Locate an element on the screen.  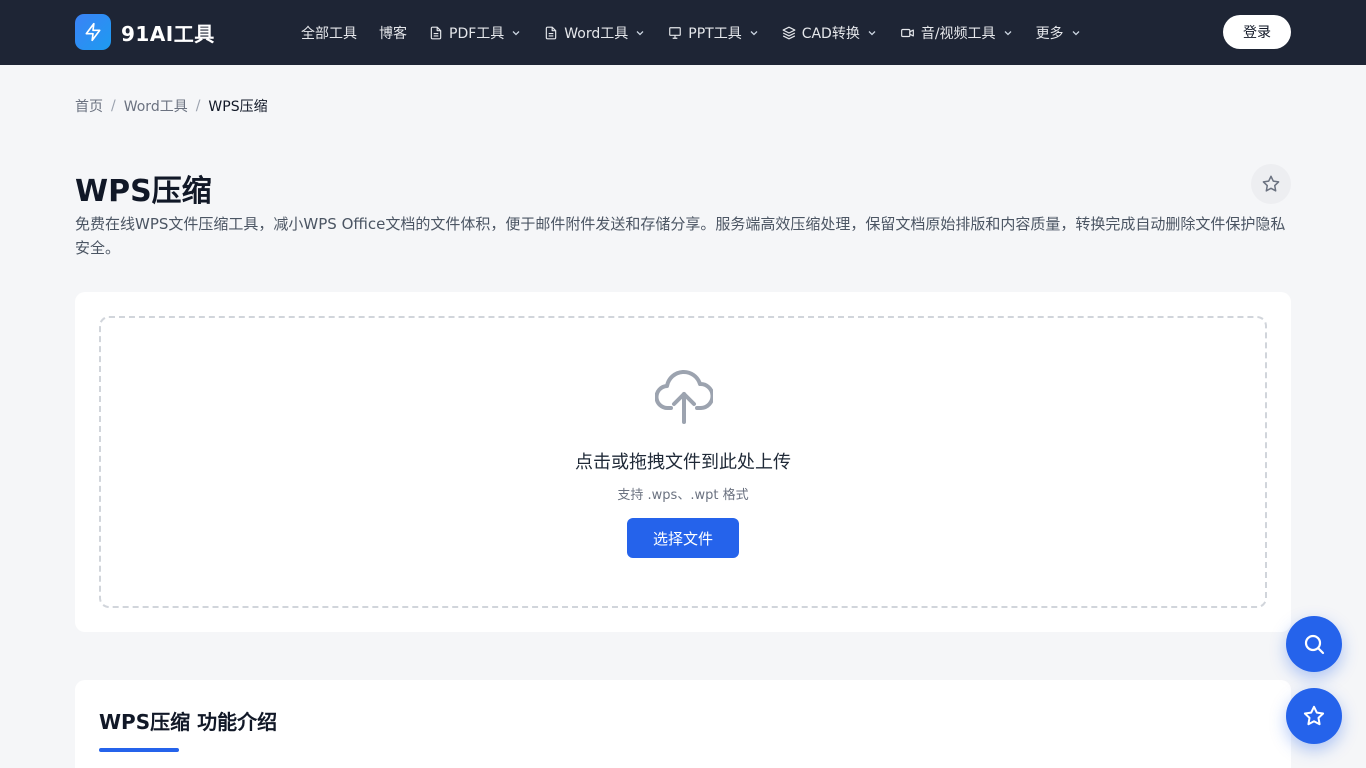
nav-label: 博客 is located at coordinates (393, 33).